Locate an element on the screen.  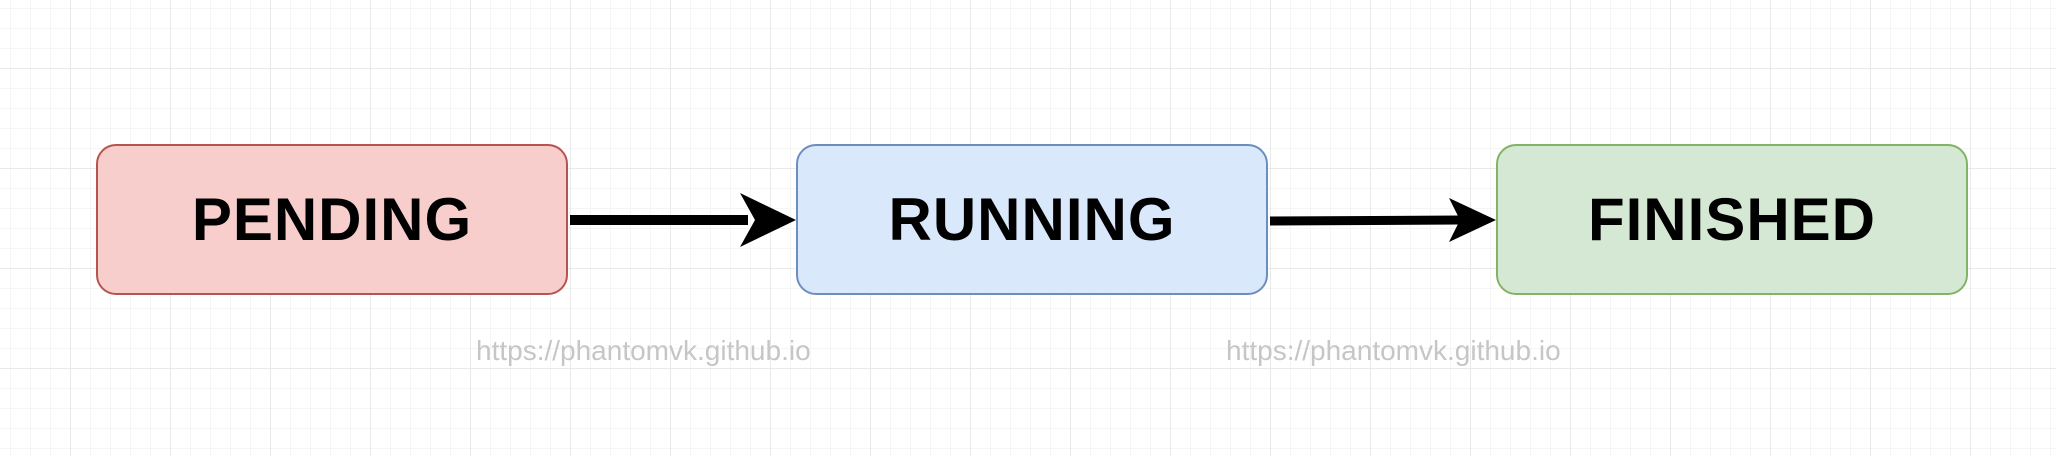
transition-arrows is located at coordinates (1033, 220).